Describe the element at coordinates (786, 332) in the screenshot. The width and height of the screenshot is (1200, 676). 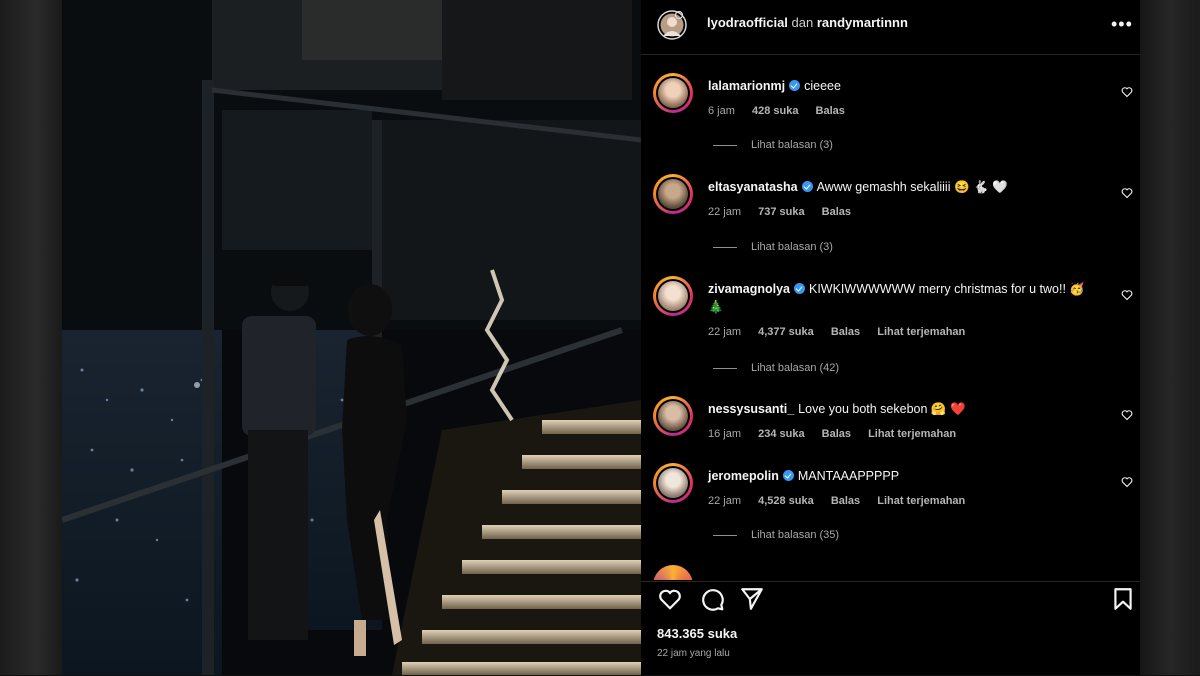
I see `comment-likes: 4,377 suka` at that location.